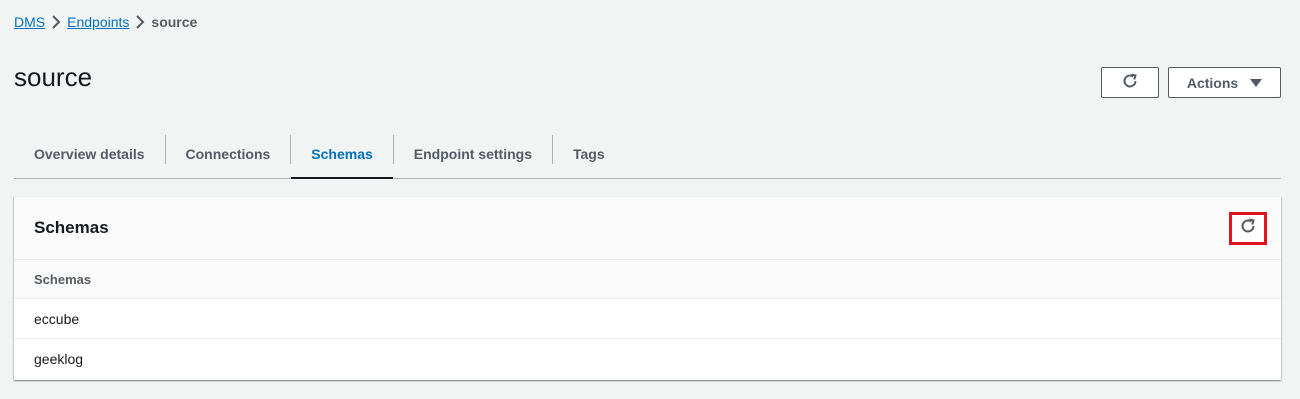 This screenshot has height=399, width=1300. Describe the element at coordinates (647, 319) in the screenshot. I see `table-row: eccube` at that location.